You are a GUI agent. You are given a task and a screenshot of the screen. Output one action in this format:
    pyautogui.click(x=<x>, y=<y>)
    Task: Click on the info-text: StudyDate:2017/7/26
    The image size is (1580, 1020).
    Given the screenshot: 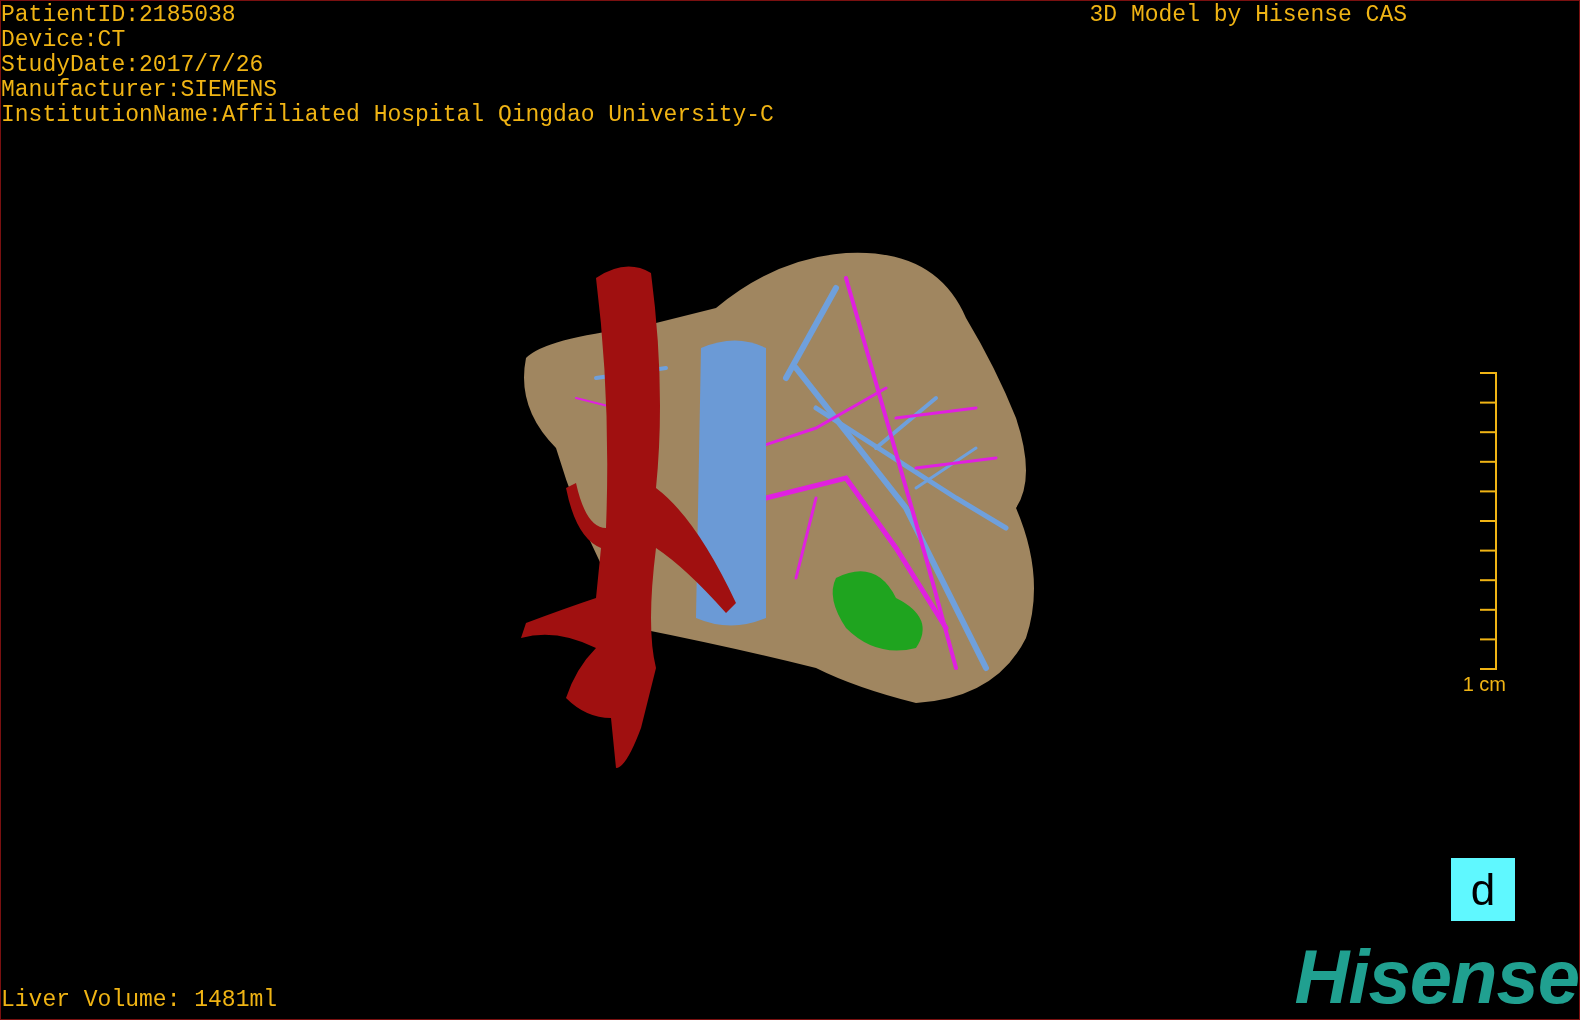 What is the action you would take?
    pyautogui.click(x=133, y=65)
    